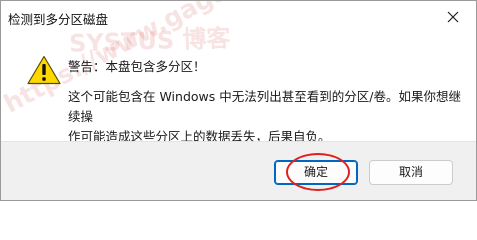 The width and height of the screenshot is (477, 240). What do you see at coordinates (264, 106) in the screenshot?
I see `message-line: 这个可能包含在 Windows 中无法列出甚至看到的分区/卷。如果你想继续操` at bounding box center [264, 106].